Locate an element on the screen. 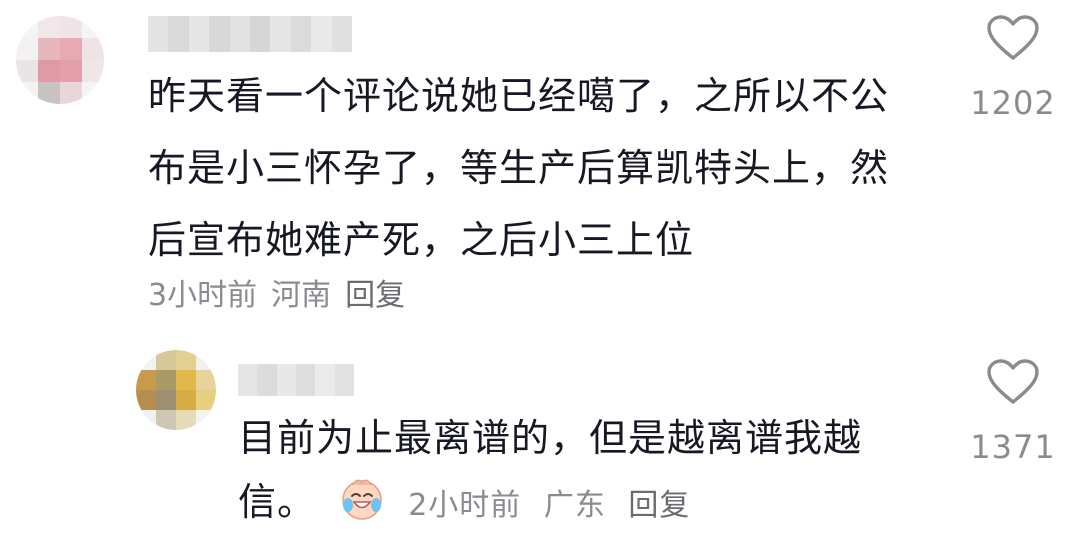 The height and width of the screenshot is (538, 1080). comment-text-line: 布是小三怀孕了，等生产后算凯特头上，然 is located at coordinates (519, 168).